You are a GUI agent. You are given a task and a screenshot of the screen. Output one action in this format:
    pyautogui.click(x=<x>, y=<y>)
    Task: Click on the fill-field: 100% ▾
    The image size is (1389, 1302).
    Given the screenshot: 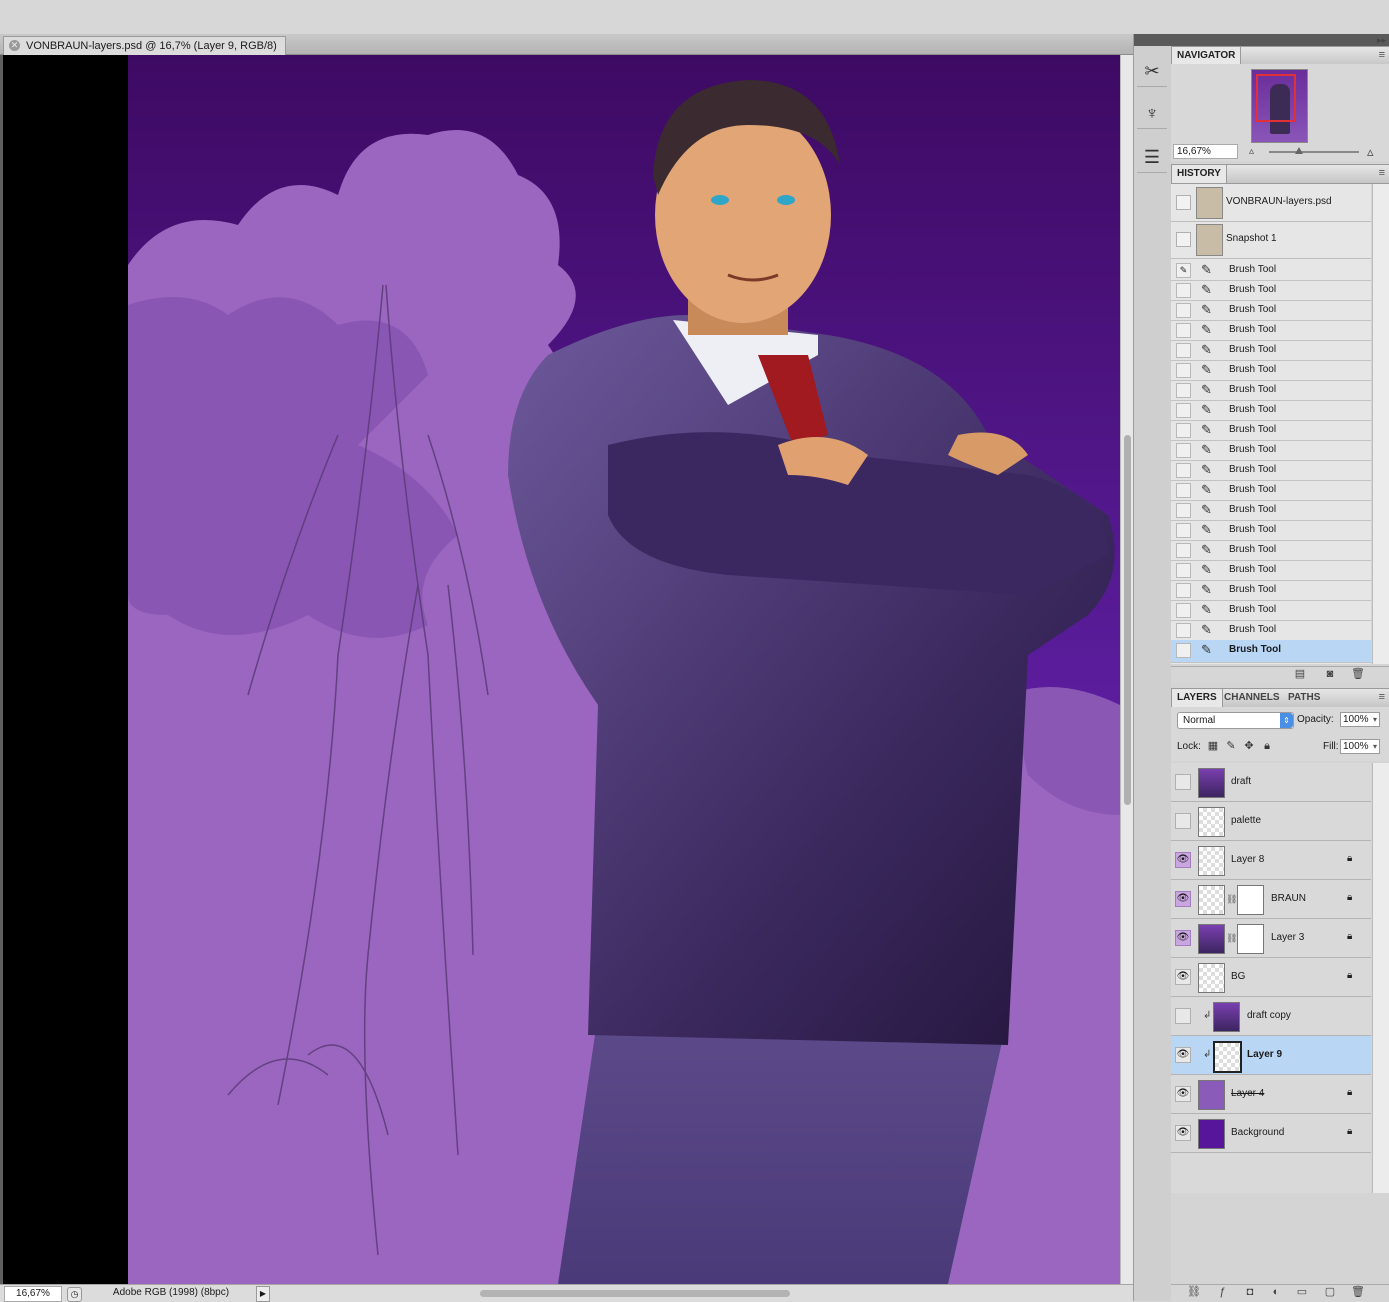 What is the action you would take?
    pyautogui.click(x=1360, y=746)
    